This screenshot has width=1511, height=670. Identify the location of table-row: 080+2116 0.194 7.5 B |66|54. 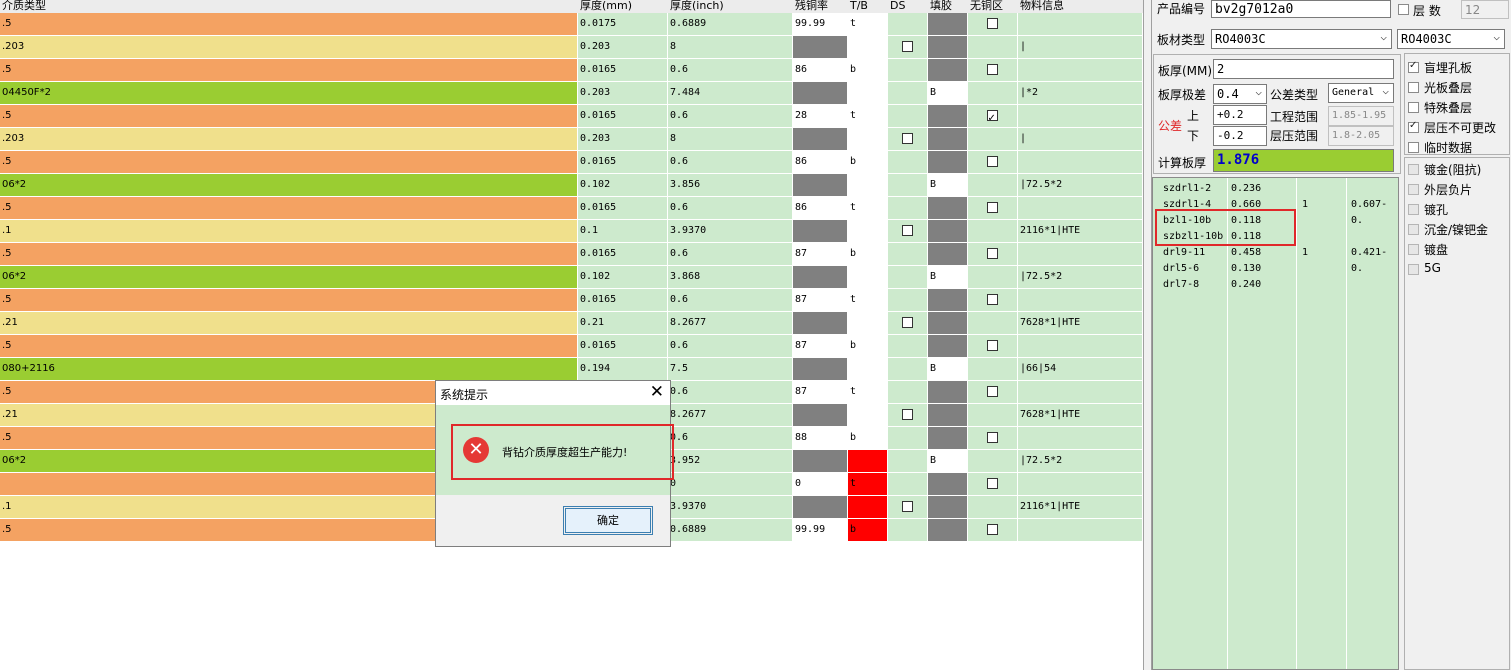
(571, 369).